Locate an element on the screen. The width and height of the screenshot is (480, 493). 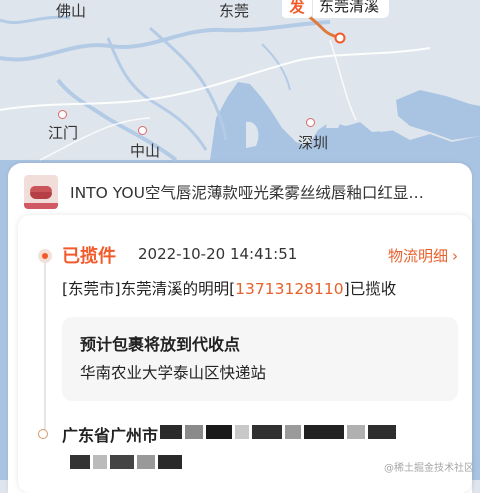
city-dot-shenzhen is located at coordinates (310, 122).